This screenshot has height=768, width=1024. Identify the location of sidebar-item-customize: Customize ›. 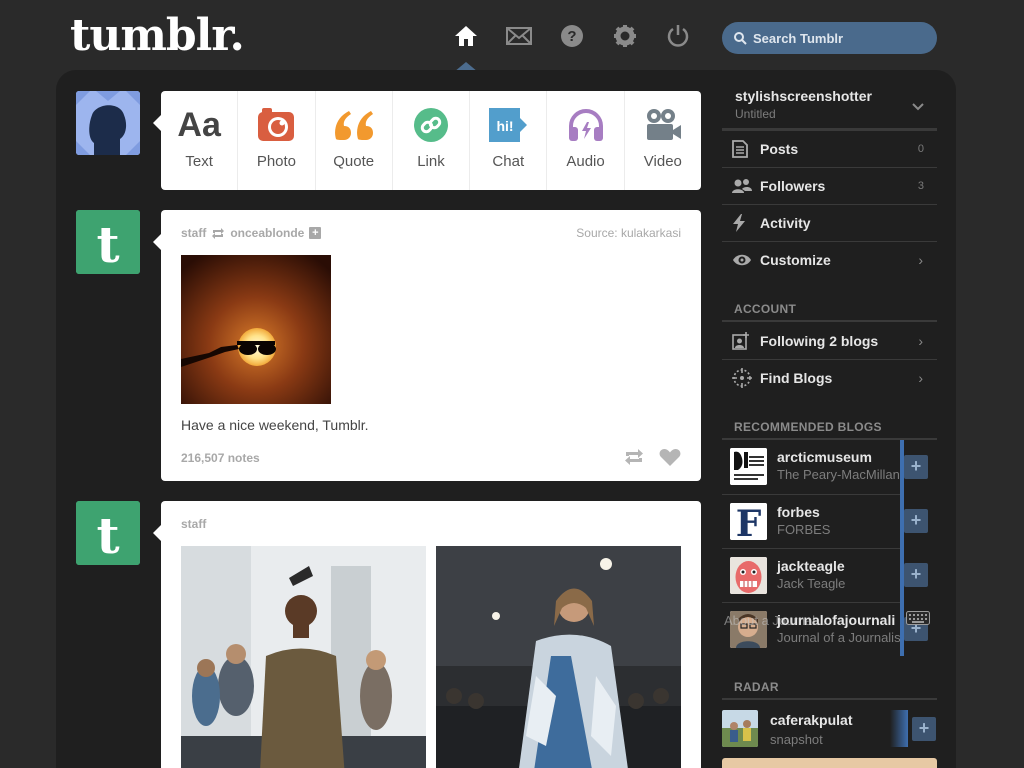
(829, 259).